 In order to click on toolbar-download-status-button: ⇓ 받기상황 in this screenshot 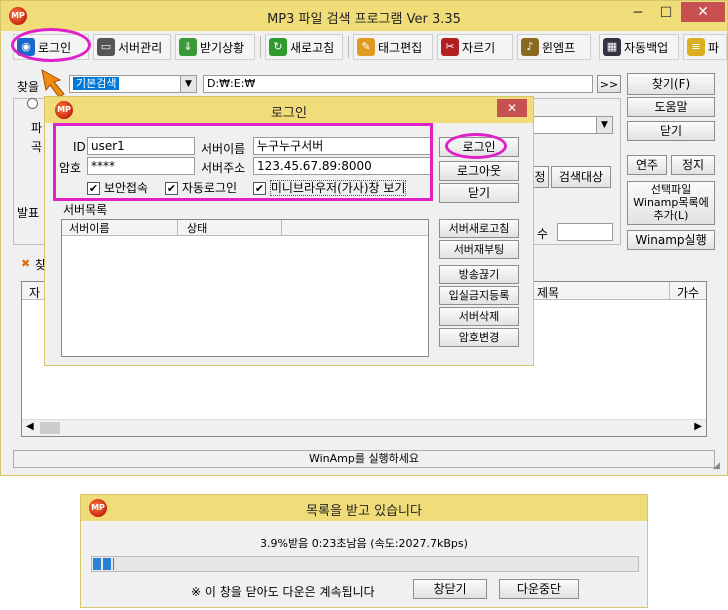, I will do `click(215, 47)`.